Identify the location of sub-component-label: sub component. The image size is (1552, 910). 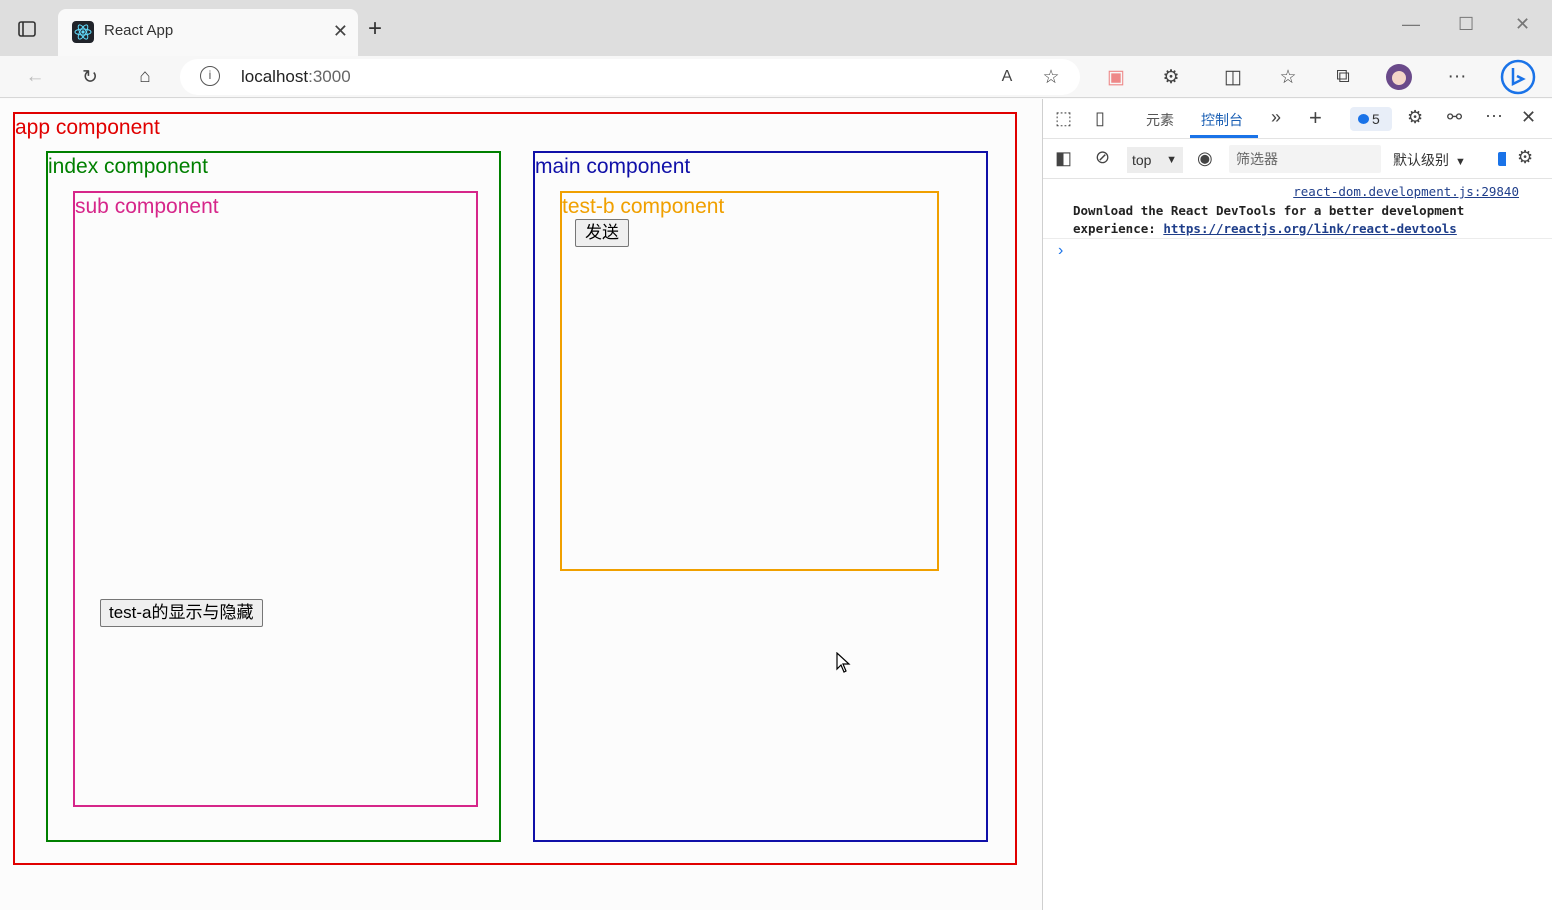
(147, 206).